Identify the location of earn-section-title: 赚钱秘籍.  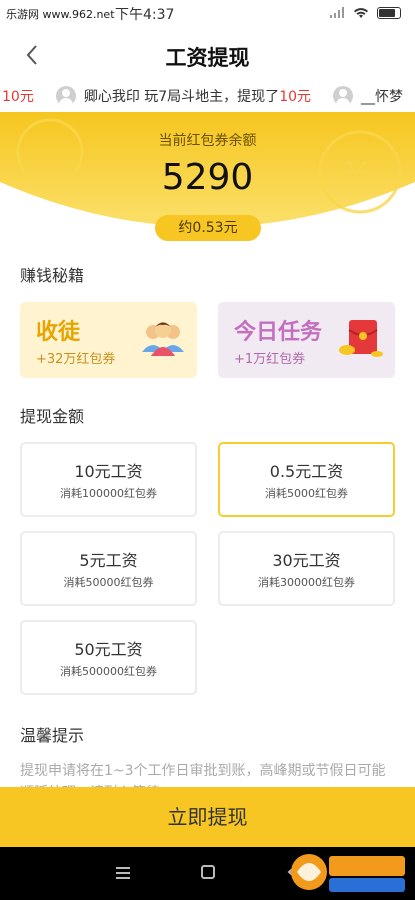
(52, 275).